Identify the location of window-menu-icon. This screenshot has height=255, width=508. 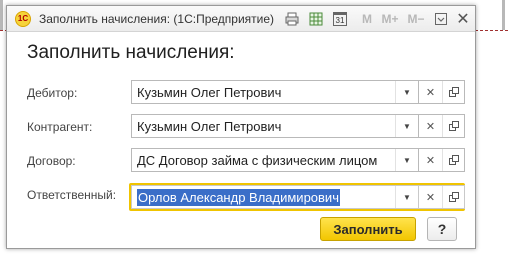
(441, 19).